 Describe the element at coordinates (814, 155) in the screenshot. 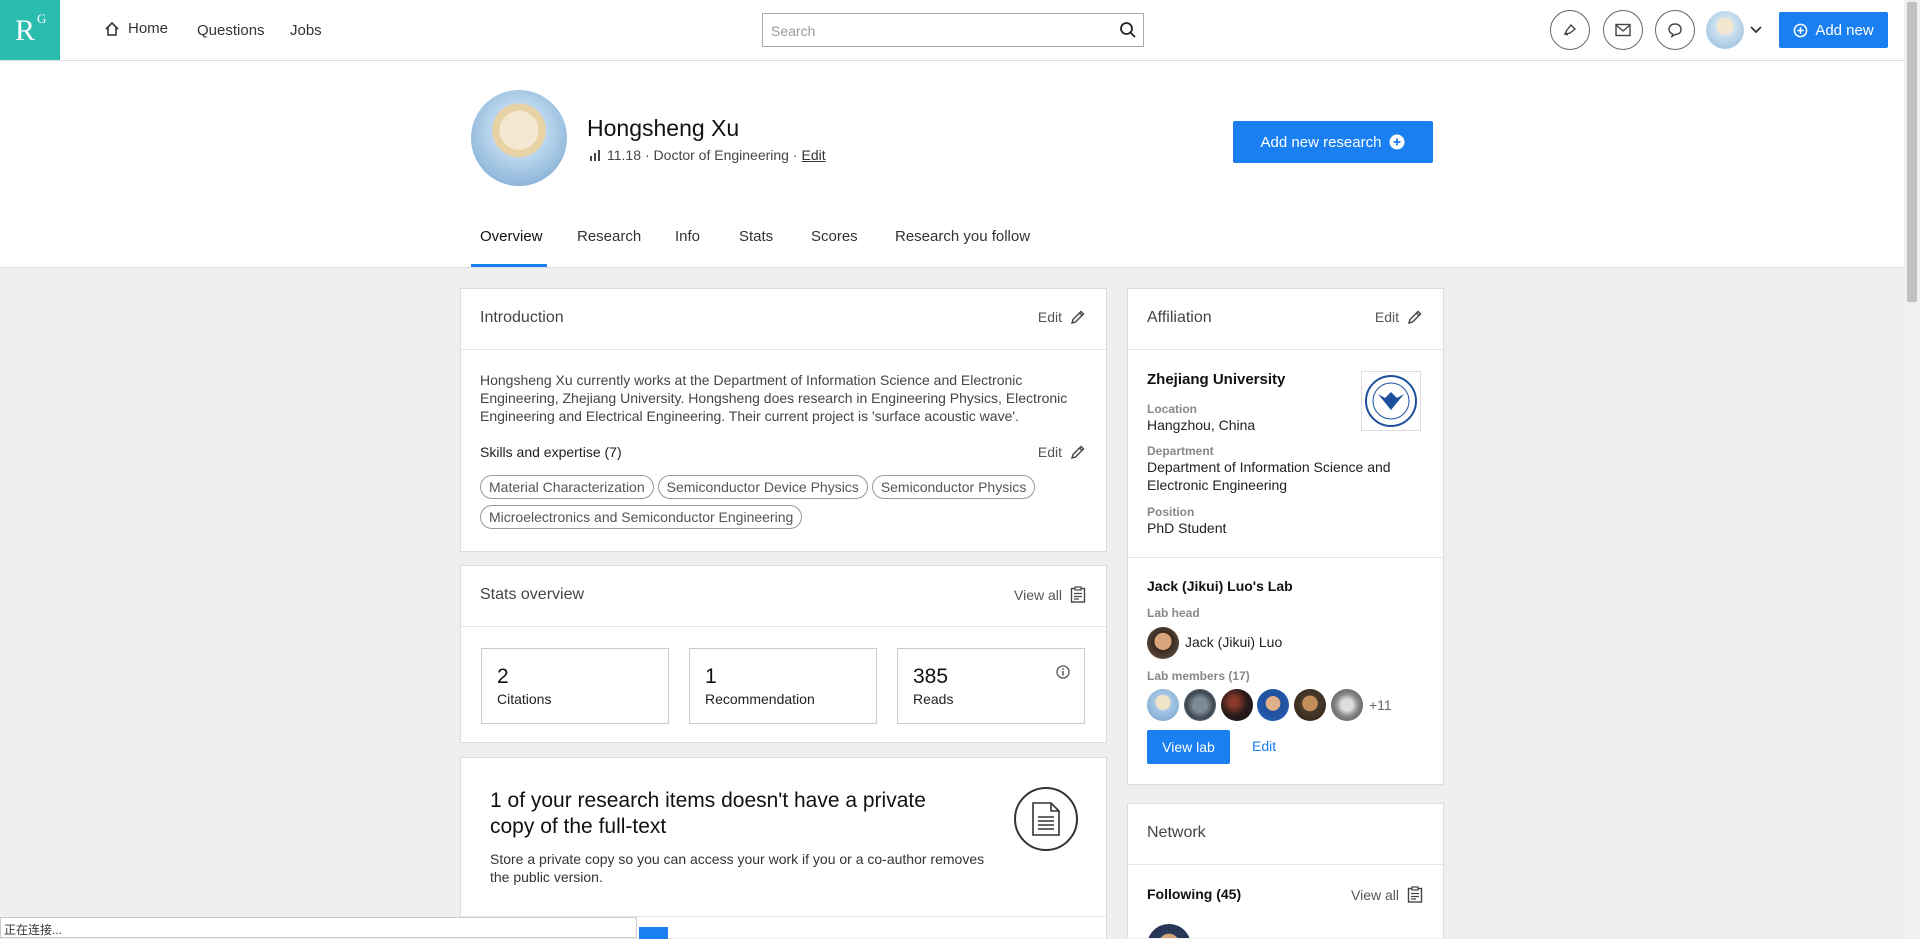

I see `profile-edit-link: Edit` at that location.